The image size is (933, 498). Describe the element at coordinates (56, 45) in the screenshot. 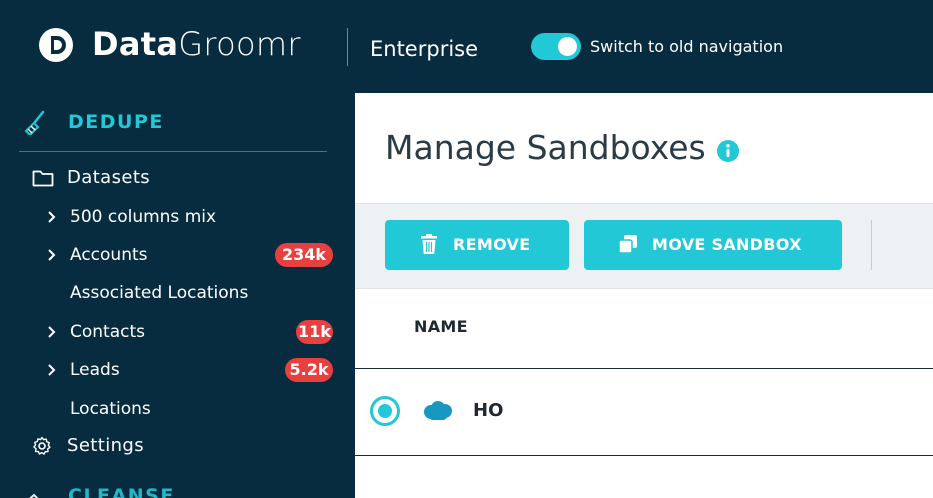

I see `datagroomr-logo-icon` at that location.